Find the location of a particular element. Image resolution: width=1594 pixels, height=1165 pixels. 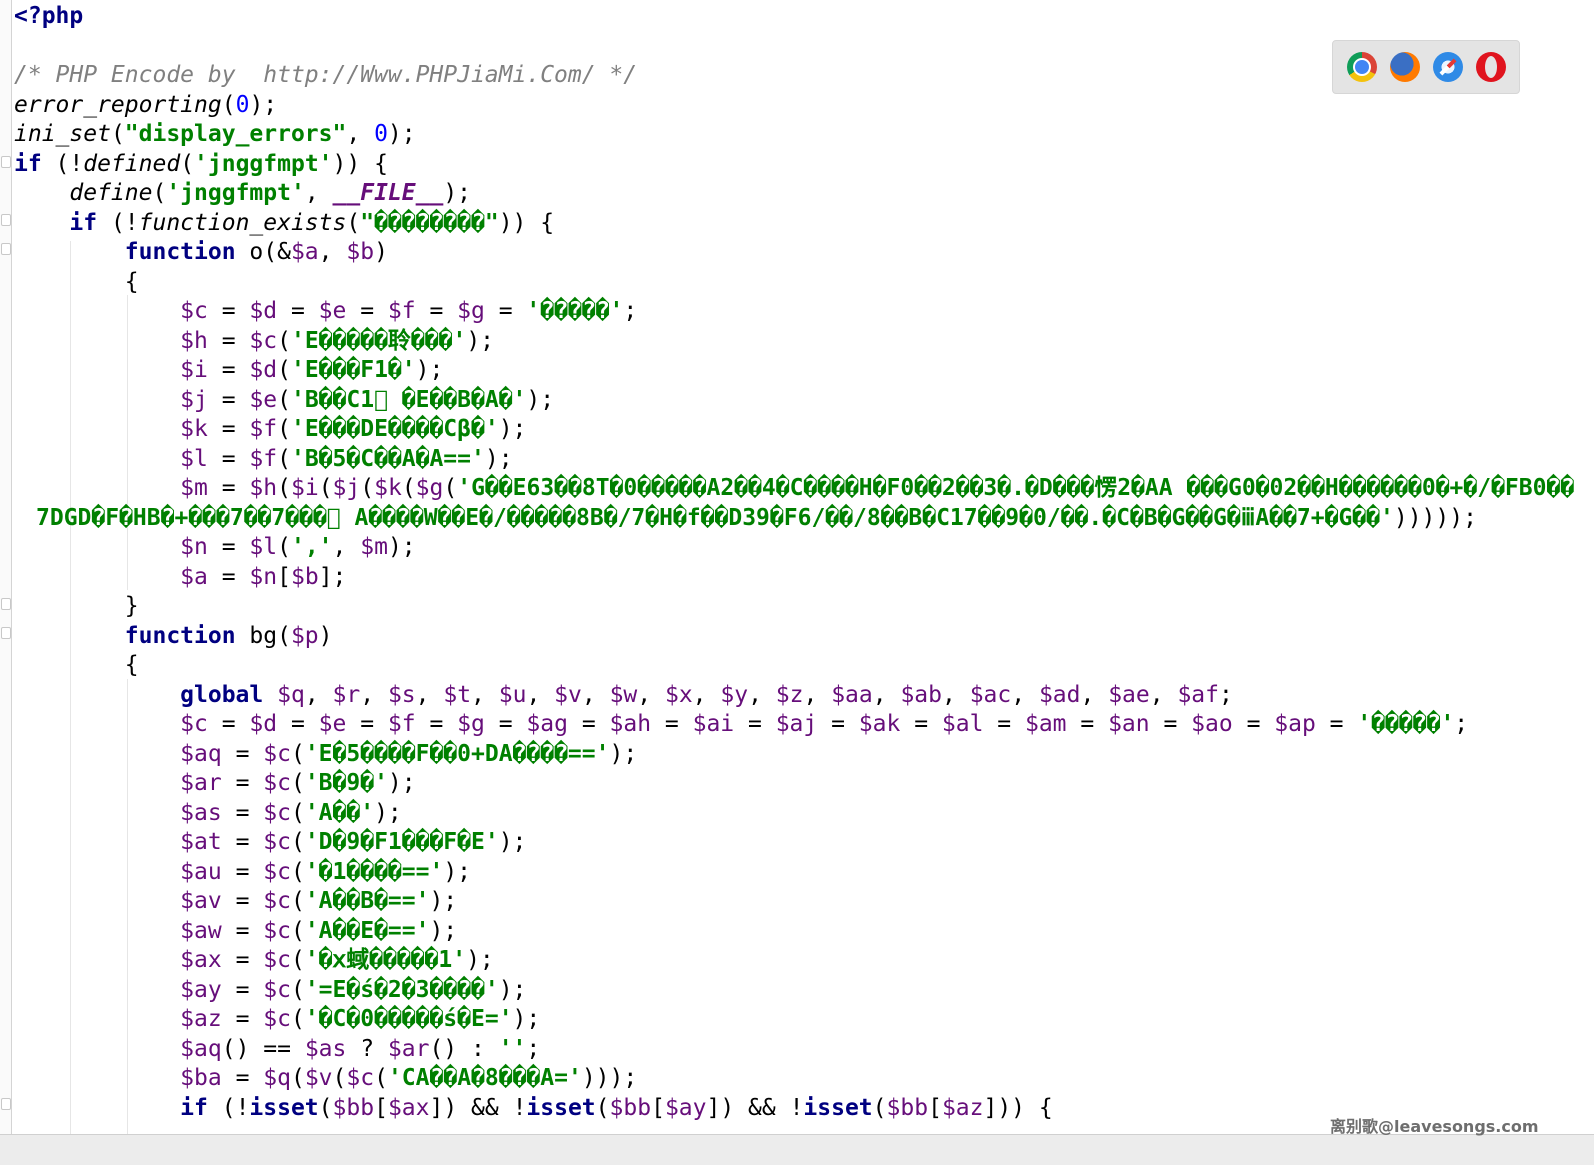

code-token: $ax is located at coordinates (408, 1107).